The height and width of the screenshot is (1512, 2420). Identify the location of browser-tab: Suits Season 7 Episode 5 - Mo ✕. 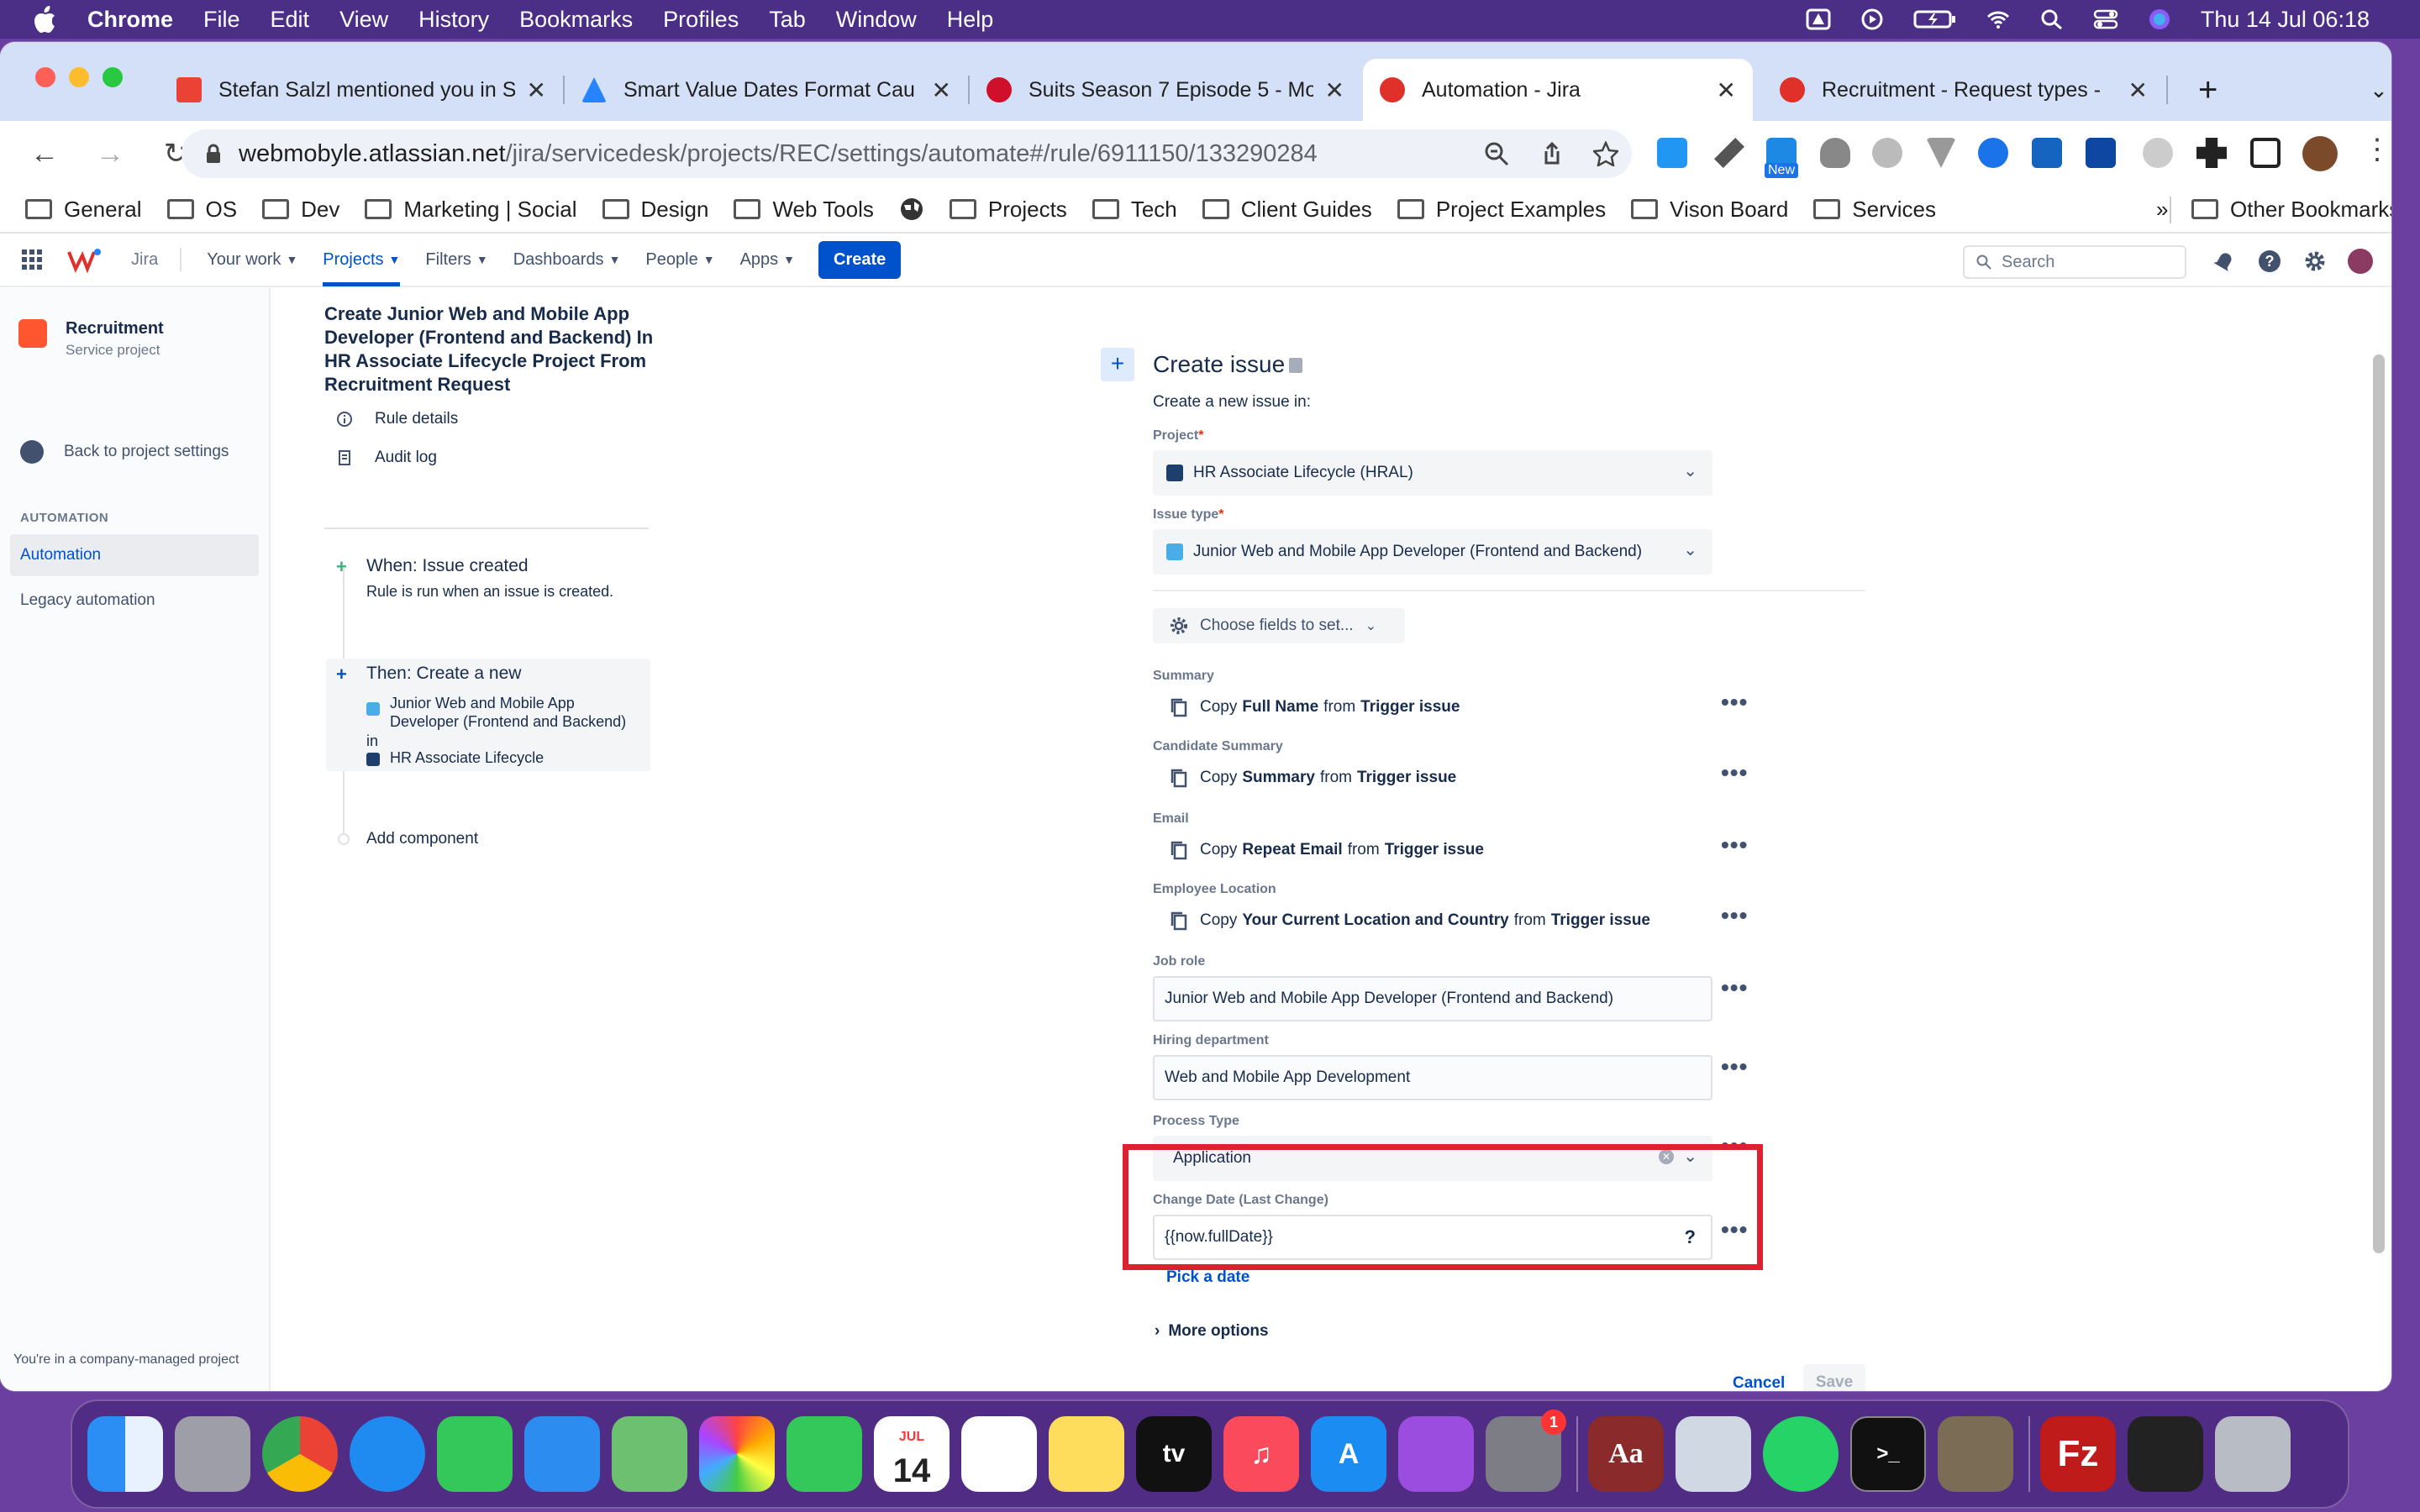
(1165, 90).